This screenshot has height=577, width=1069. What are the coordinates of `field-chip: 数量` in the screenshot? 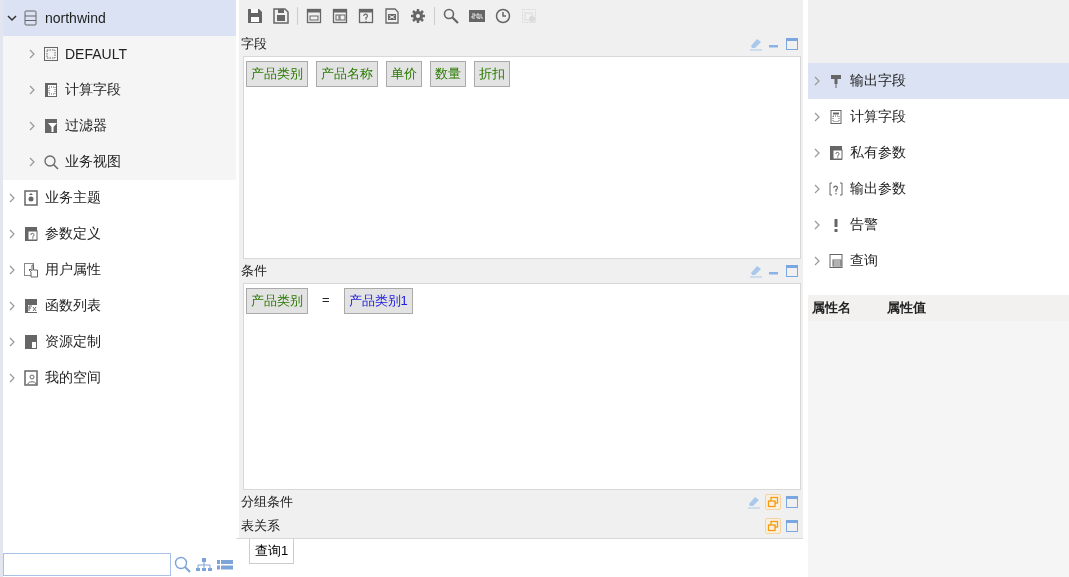 It's located at (448, 74).